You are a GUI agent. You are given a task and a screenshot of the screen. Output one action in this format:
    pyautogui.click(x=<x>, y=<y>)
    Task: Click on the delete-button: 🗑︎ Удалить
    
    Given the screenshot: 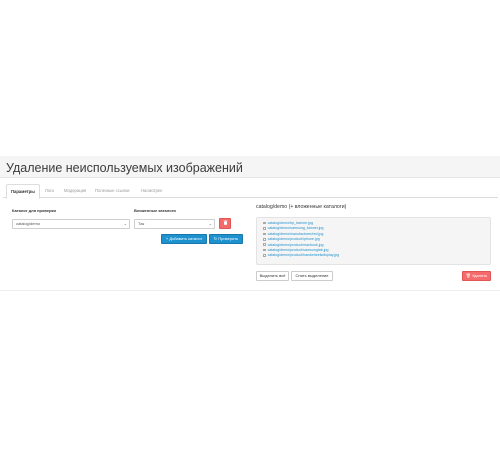 What is the action you would take?
    pyautogui.click(x=476, y=276)
    